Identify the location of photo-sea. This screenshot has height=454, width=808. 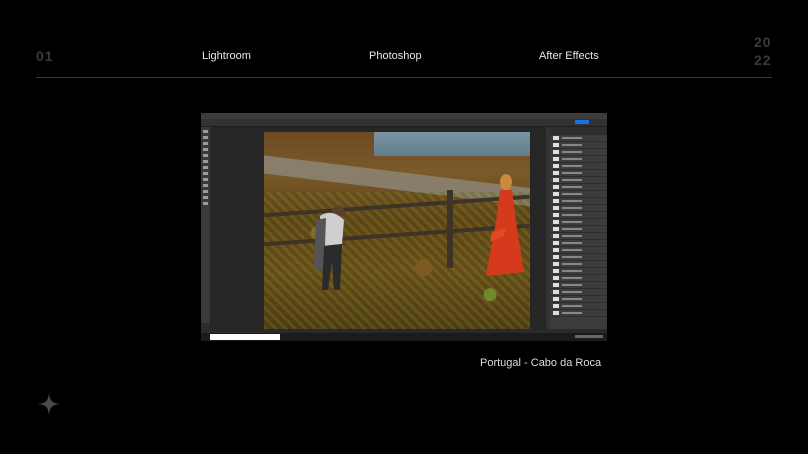
(452, 144).